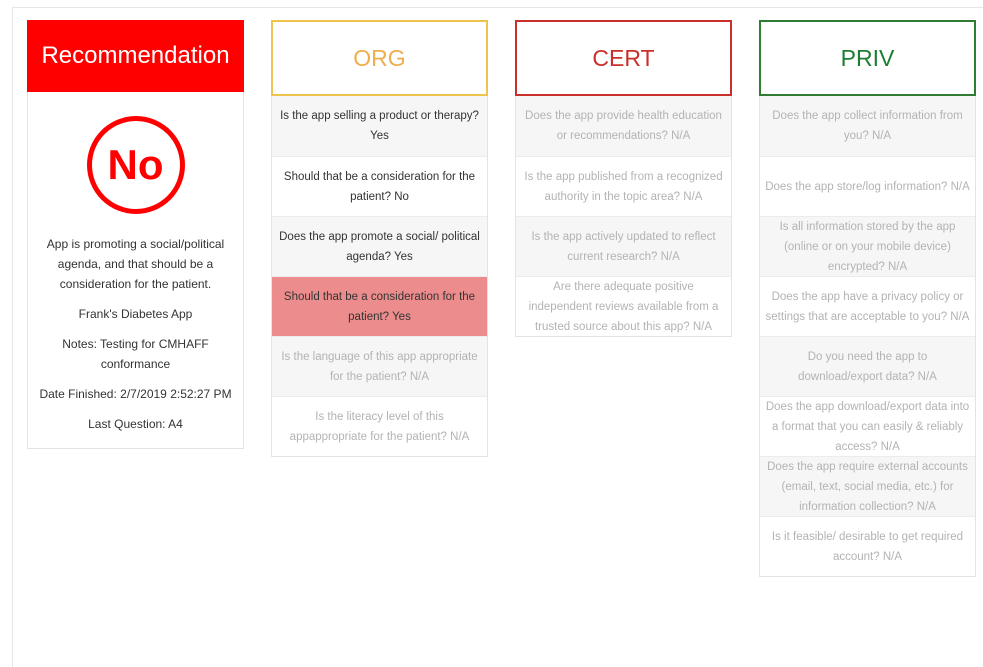 The image size is (983, 667). What do you see at coordinates (623, 58) in the screenshot?
I see `cert-header: CERT` at bounding box center [623, 58].